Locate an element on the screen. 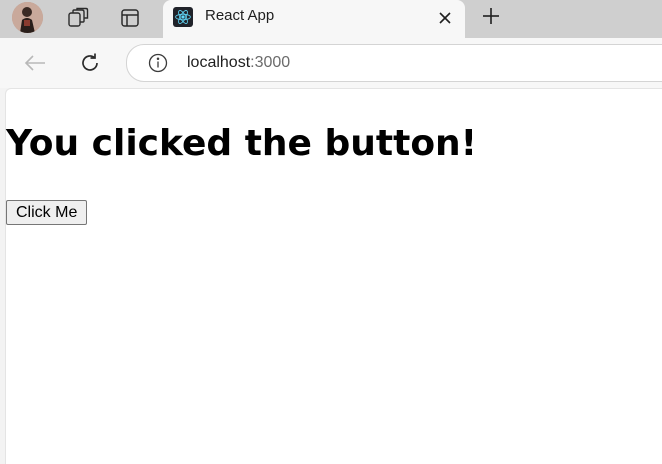  click-me-button: Click Me is located at coordinates (47, 212).